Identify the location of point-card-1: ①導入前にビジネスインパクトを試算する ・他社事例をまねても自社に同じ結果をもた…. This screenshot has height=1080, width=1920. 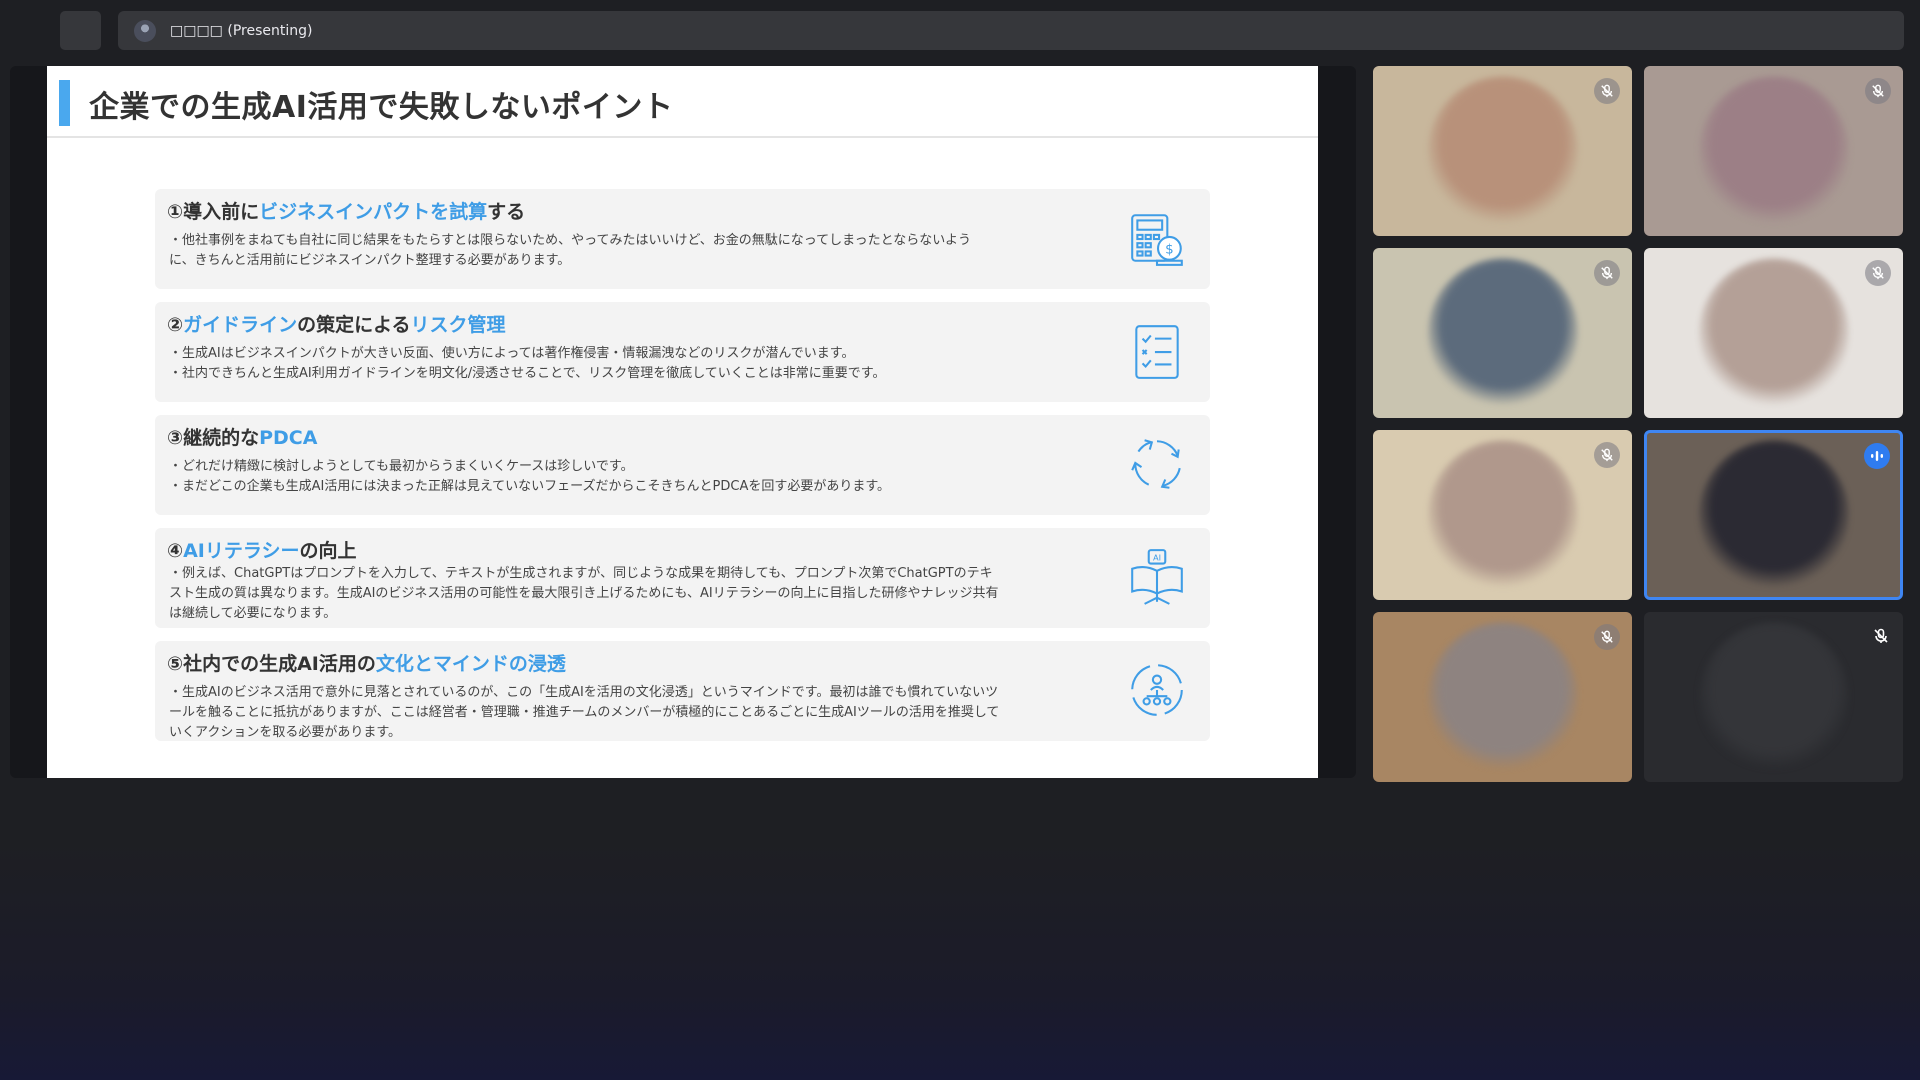
(682, 239).